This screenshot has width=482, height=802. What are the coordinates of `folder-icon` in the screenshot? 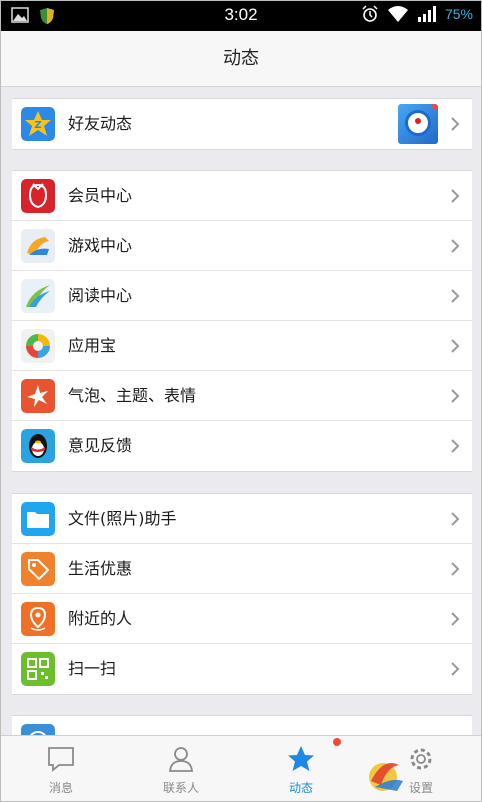 It's located at (38, 519).